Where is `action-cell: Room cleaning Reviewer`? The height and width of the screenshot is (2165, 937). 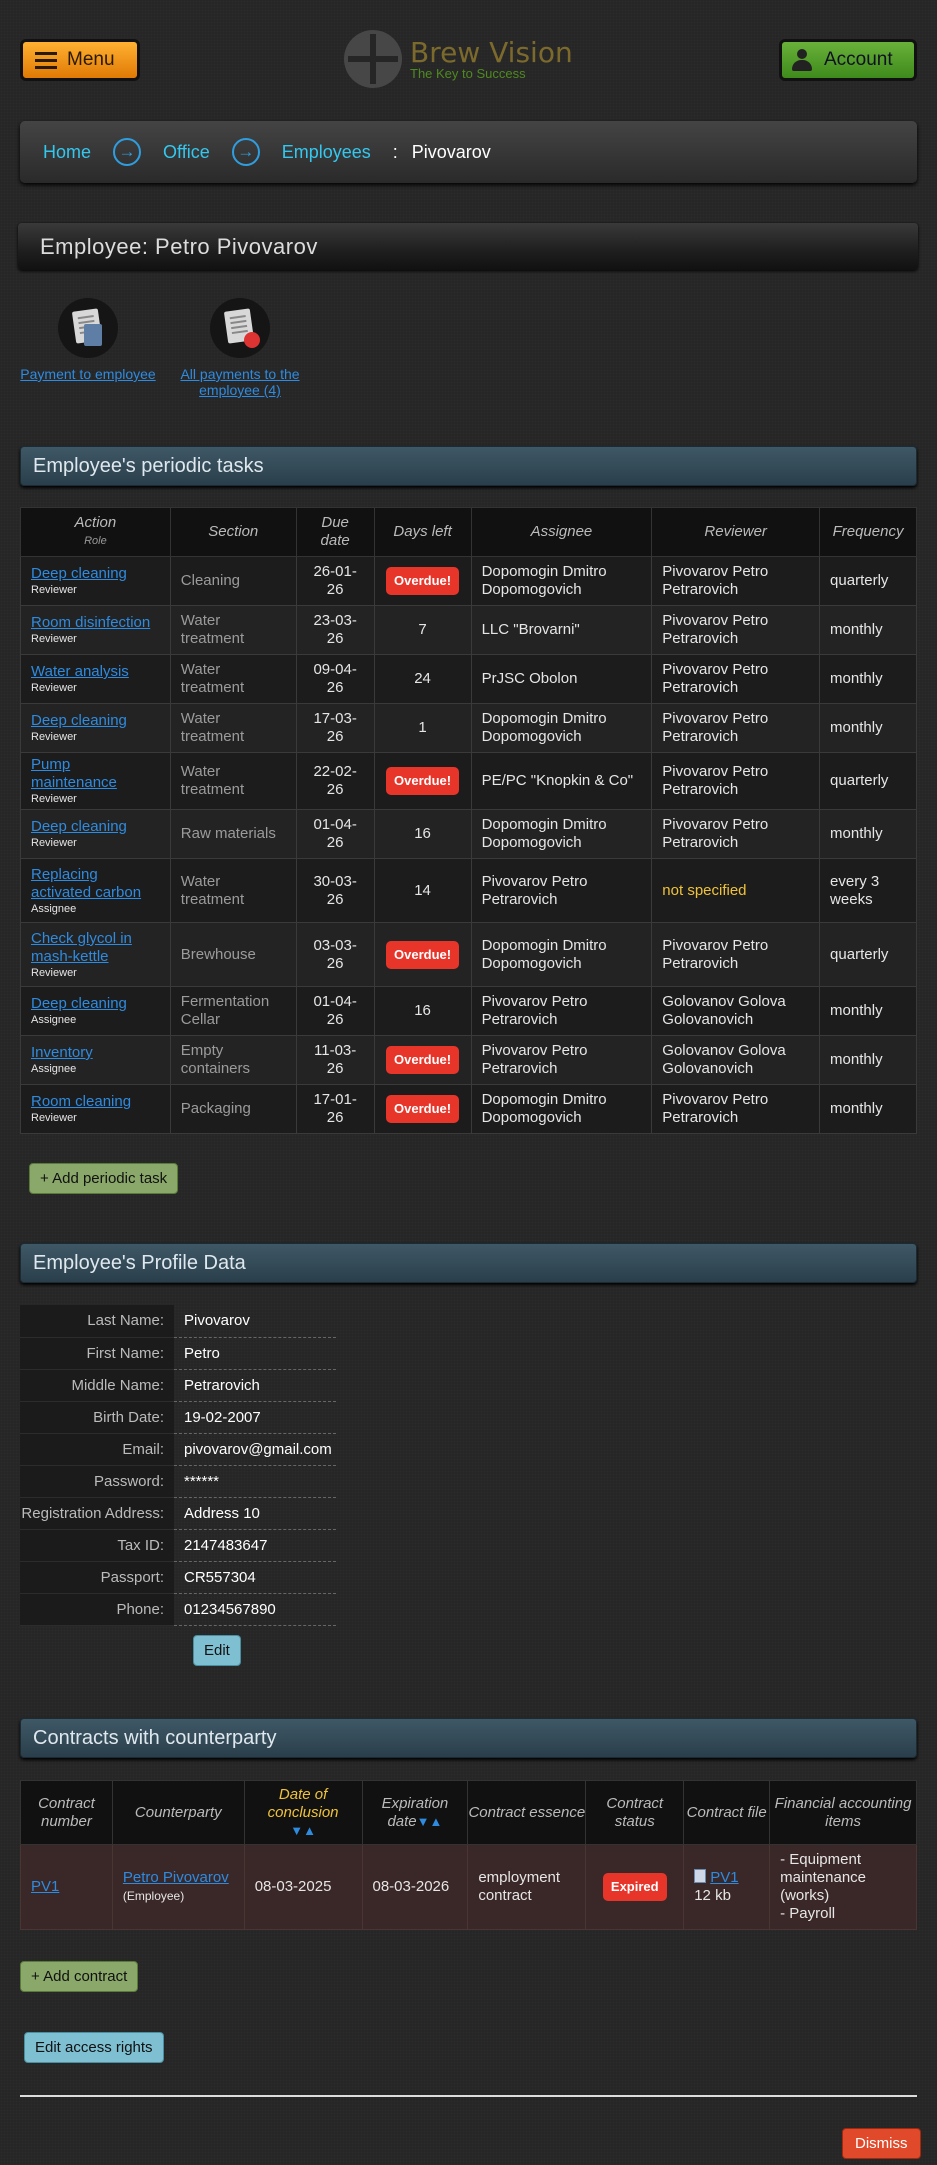
action-cell: Room cleaning Reviewer is located at coordinates (95, 1109).